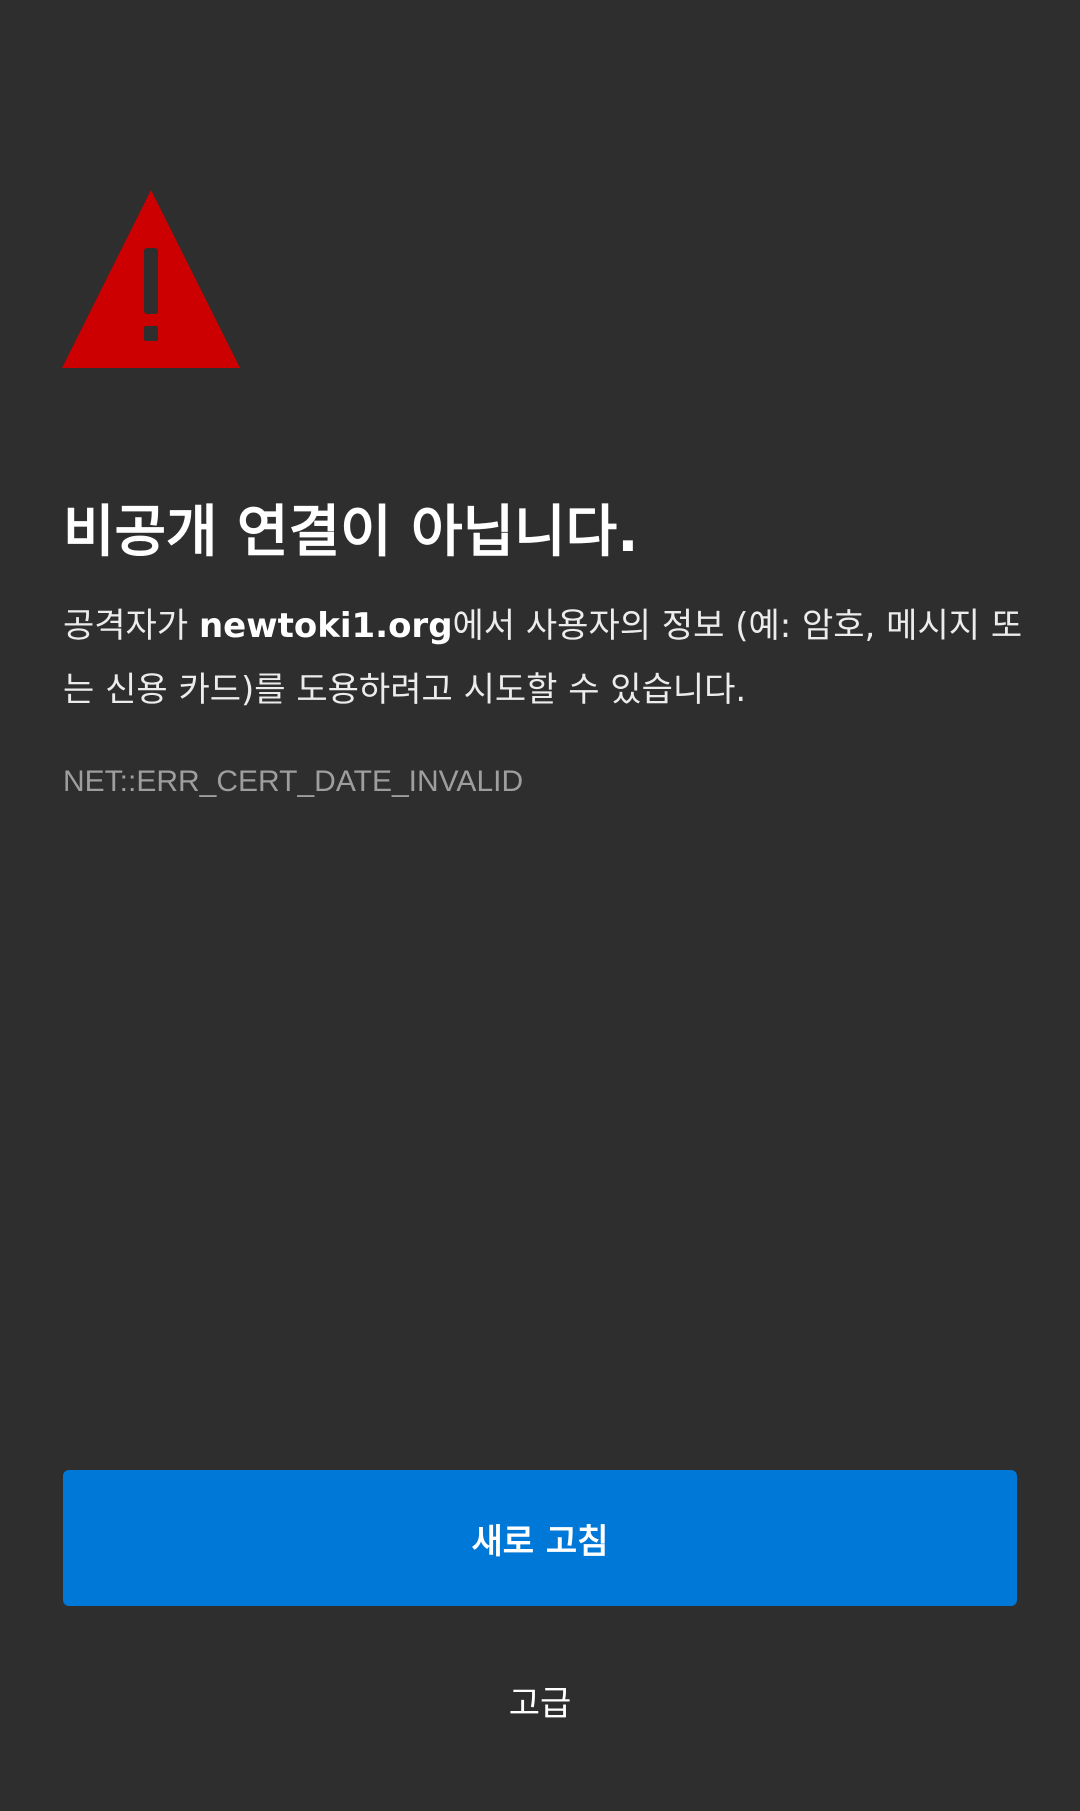  What do you see at coordinates (131, 626) in the screenshot?
I see `description-text-before: 공격자가` at bounding box center [131, 626].